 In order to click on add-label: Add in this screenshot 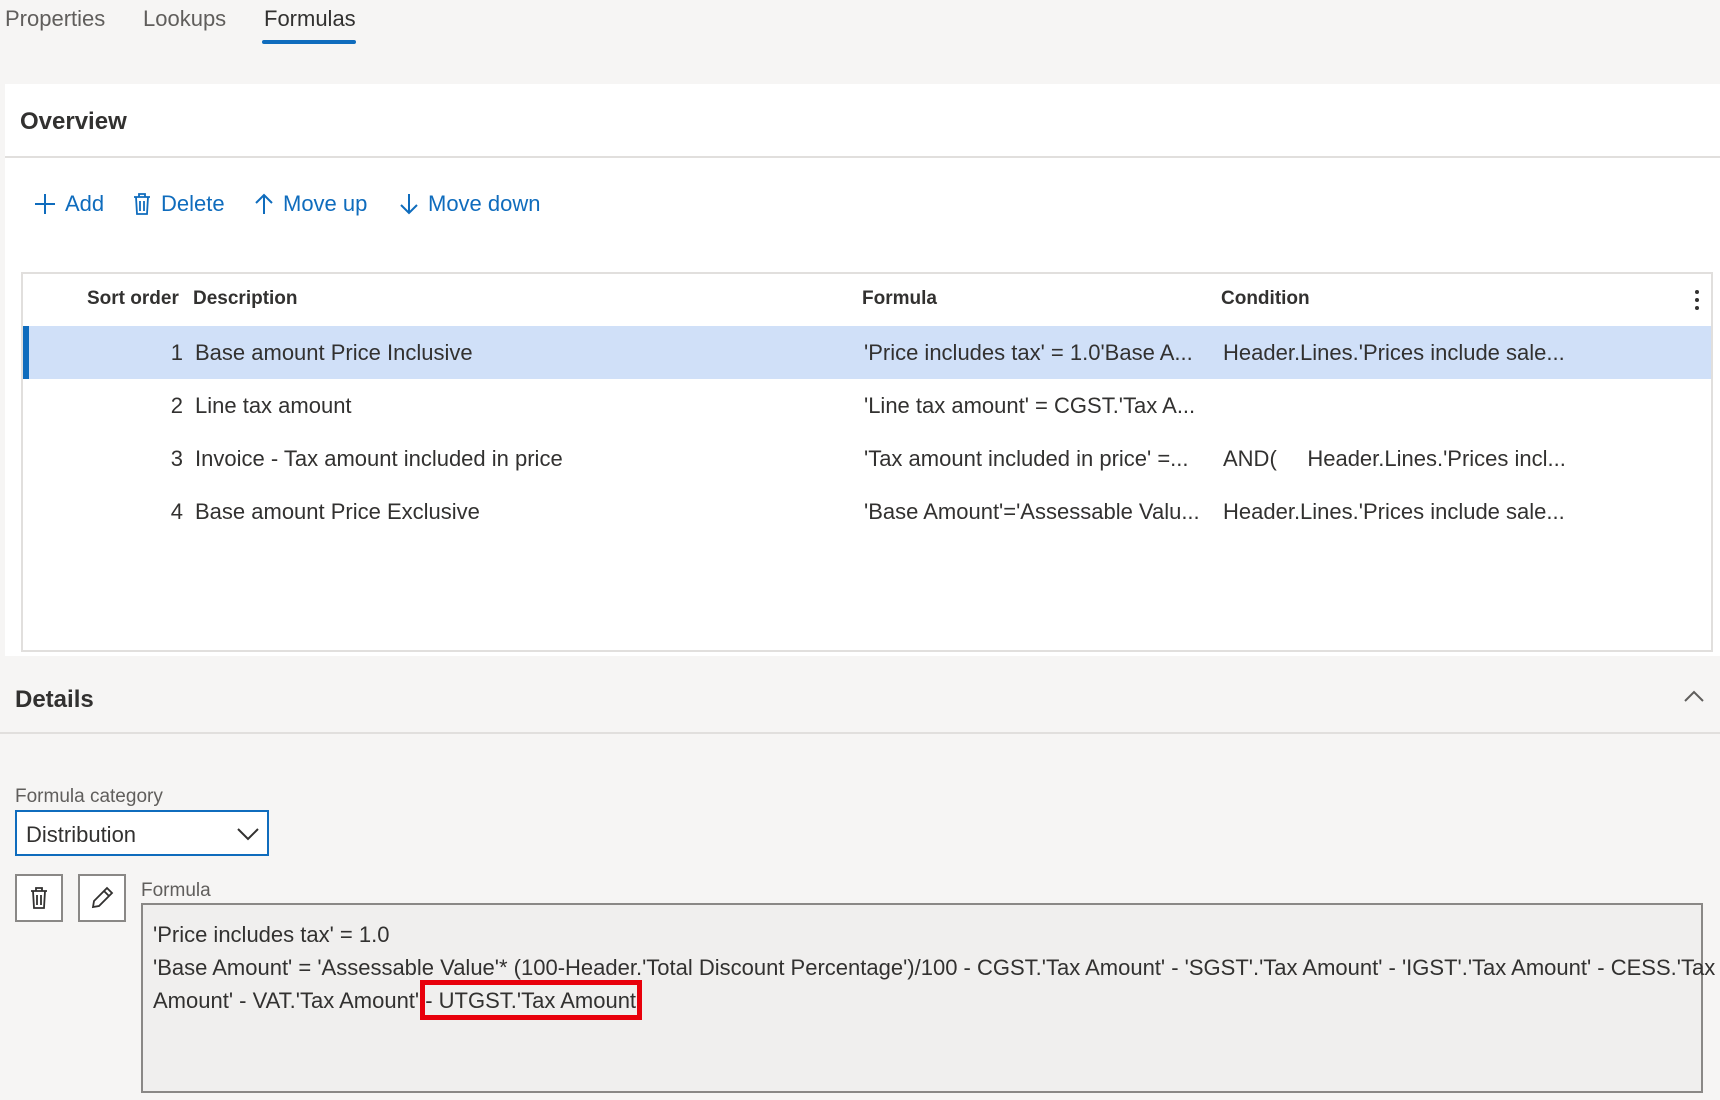, I will do `click(85, 203)`.